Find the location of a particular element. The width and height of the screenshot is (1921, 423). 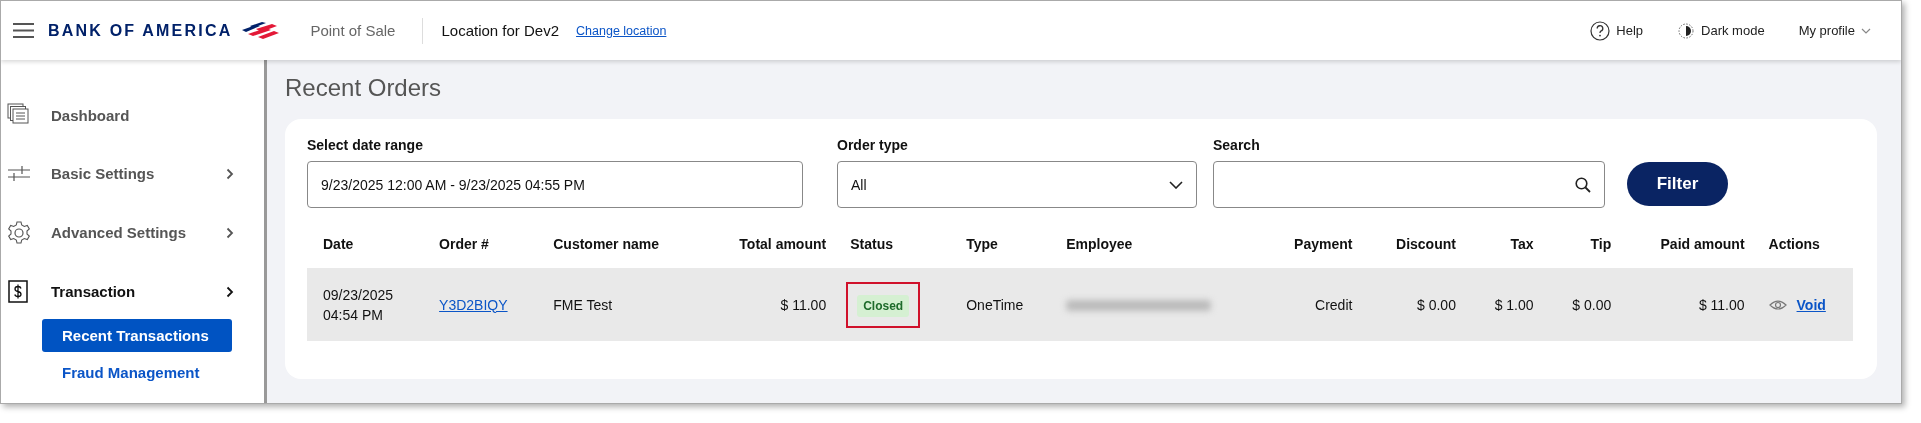

help-button: Help is located at coordinates (1617, 30).